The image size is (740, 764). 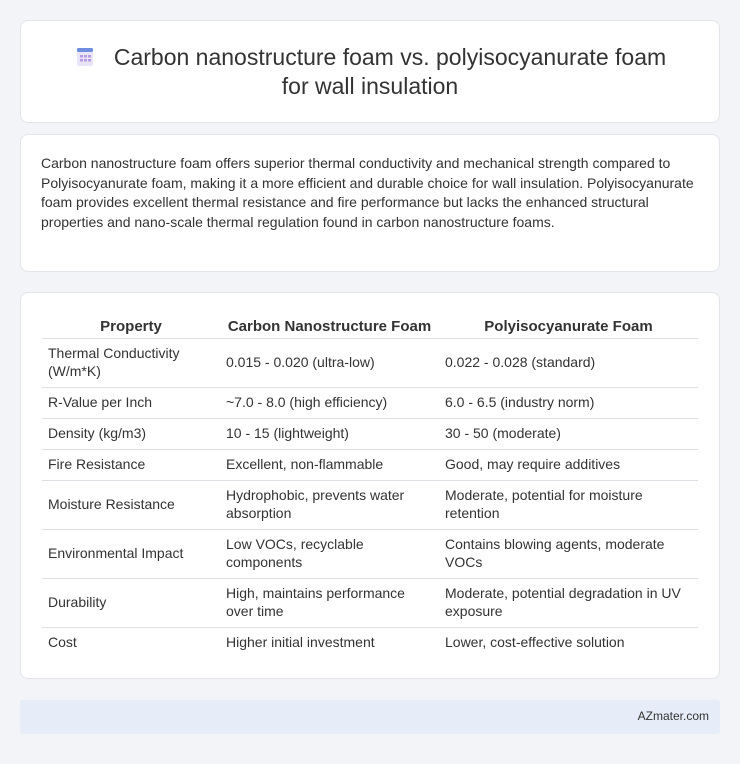 I want to click on property-cell: Fire Resistance, so click(x=131, y=465).